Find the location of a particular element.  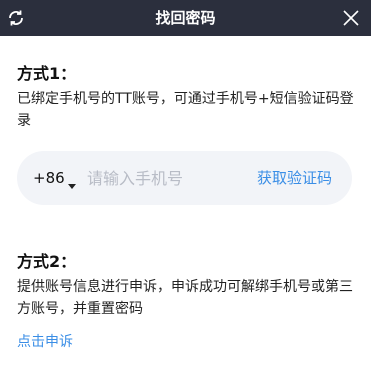

method1-title: 方式1： is located at coordinates (47, 73).